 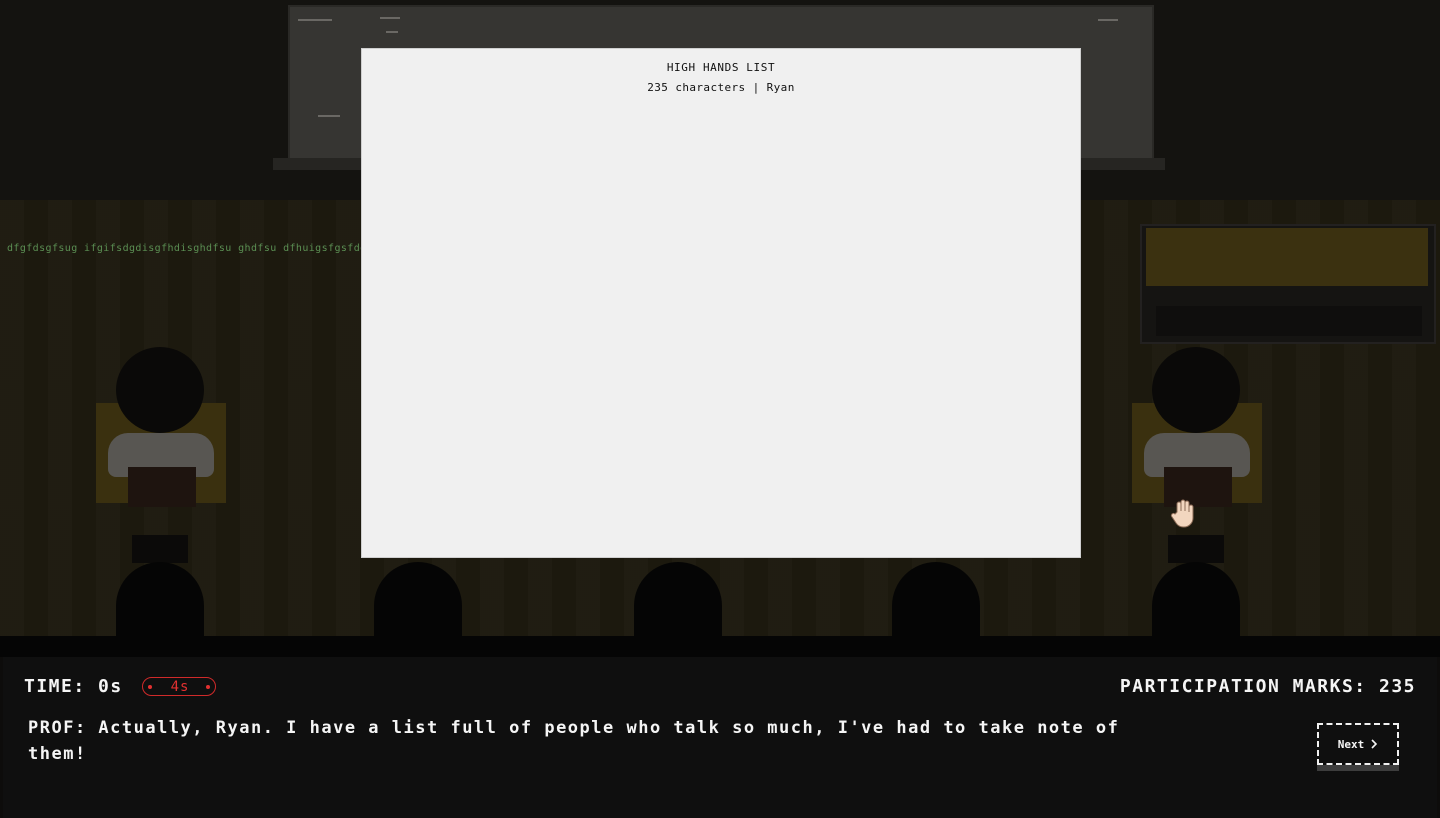 I want to click on timer-badge: 4s, so click(x=179, y=686).